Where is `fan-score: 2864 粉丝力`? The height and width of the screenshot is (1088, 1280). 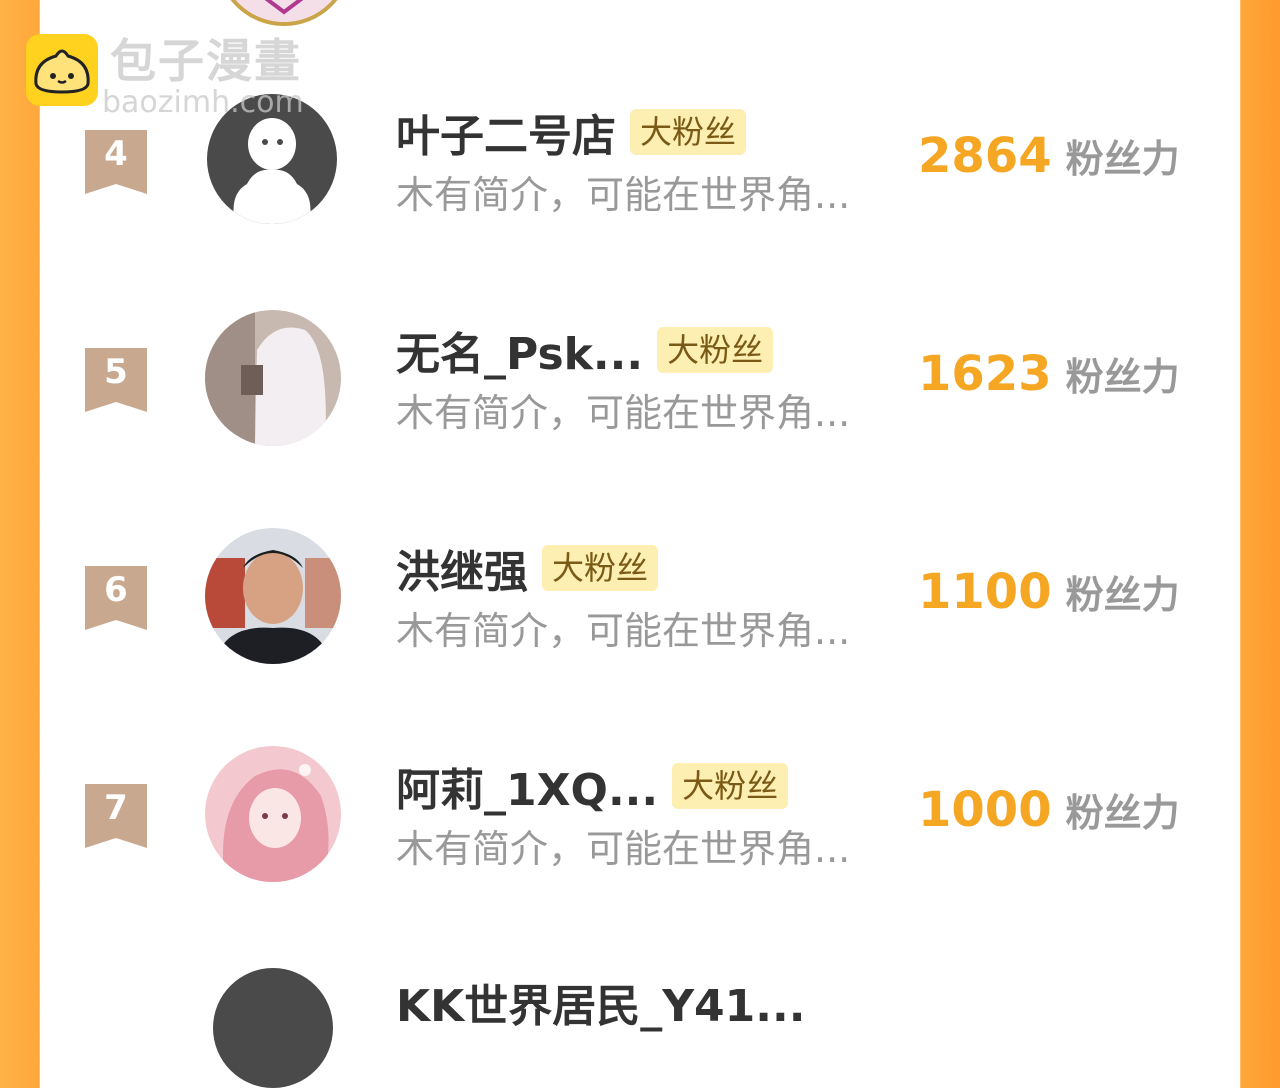
fan-score: 2864 粉丝力 is located at coordinates (1049, 156).